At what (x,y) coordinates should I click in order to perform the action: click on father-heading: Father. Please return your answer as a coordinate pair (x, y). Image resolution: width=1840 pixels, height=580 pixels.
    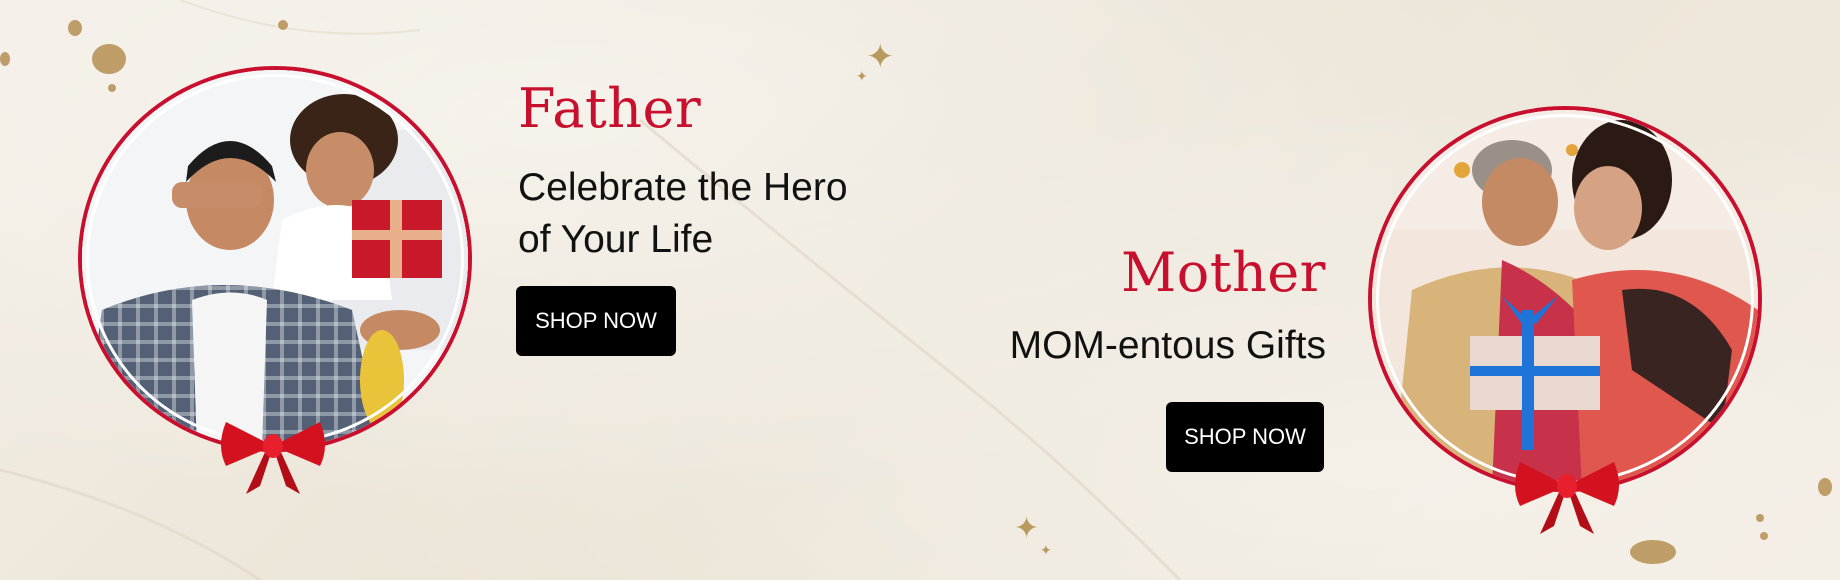
    Looking at the image, I should click on (610, 108).